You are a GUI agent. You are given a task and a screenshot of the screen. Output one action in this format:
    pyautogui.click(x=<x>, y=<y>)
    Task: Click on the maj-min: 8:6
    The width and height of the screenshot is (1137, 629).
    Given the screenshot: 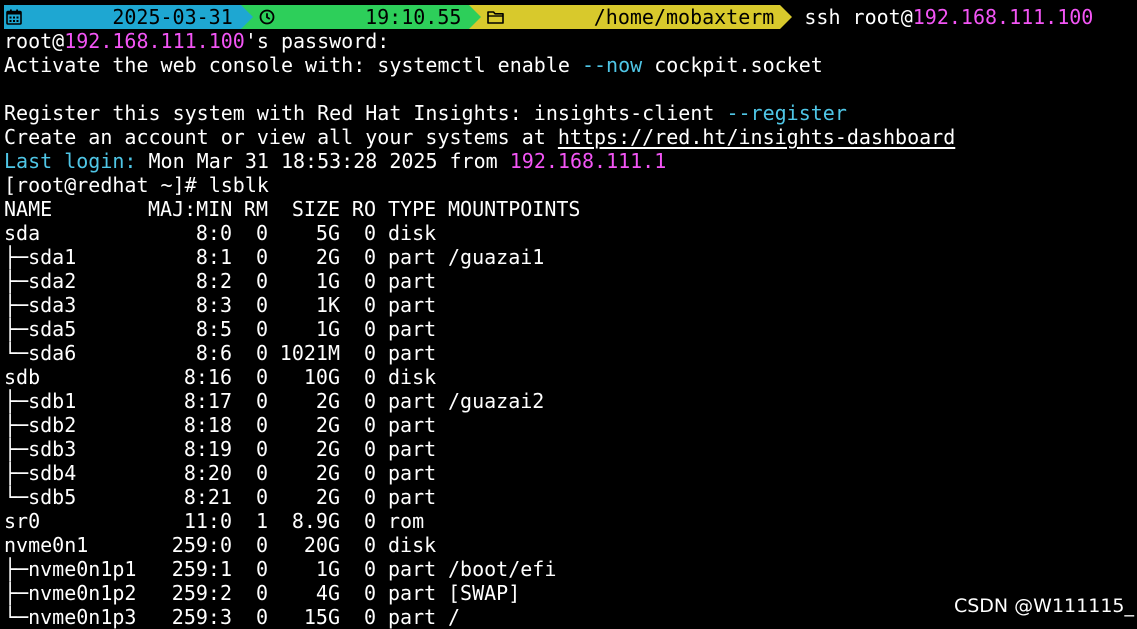 What is the action you would take?
    pyautogui.click(x=213, y=353)
    